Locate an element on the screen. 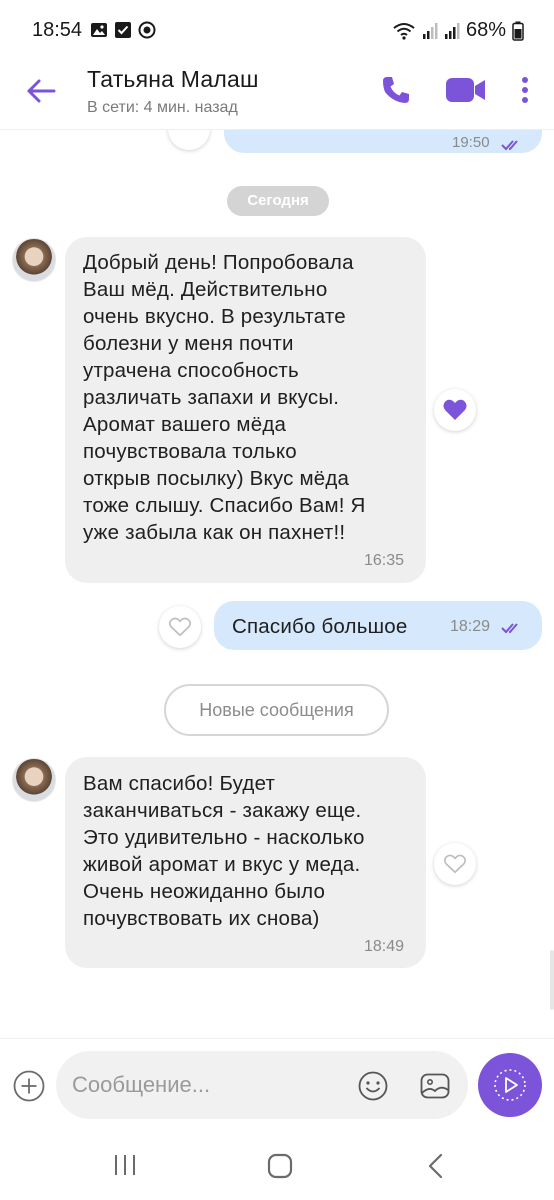  phone-icon is located at coordinates (396, 90).